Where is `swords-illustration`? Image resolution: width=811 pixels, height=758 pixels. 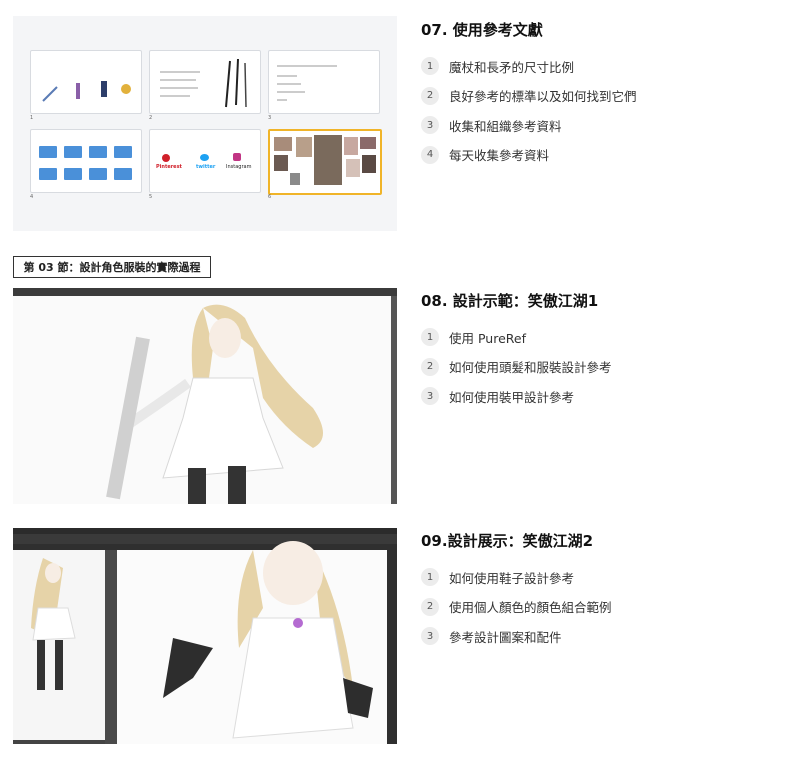
swords-illustration is located at coordinates (203, 83).